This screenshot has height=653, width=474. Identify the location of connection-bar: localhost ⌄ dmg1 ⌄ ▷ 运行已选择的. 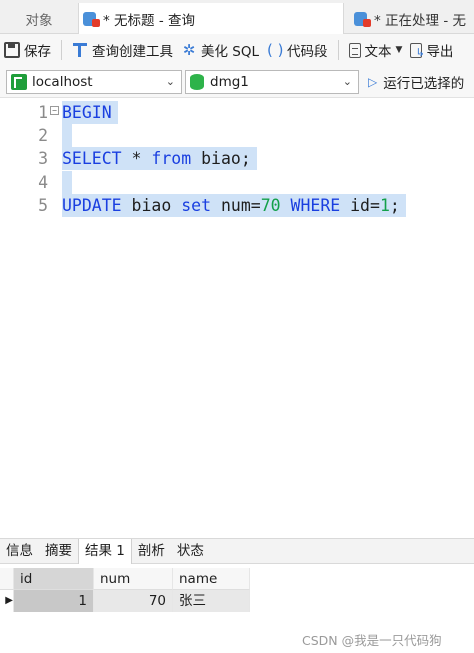
(237, 82).